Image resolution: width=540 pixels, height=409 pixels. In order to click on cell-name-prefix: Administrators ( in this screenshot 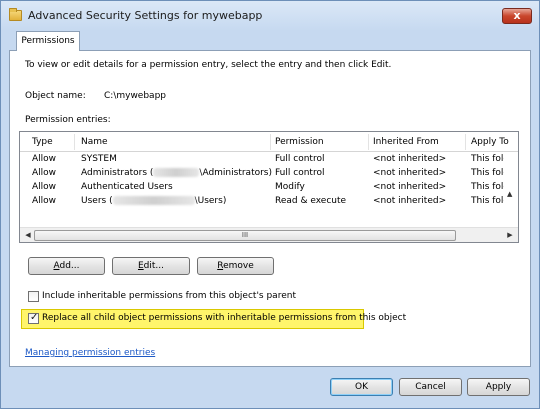, I will do `click(117, 173)`.